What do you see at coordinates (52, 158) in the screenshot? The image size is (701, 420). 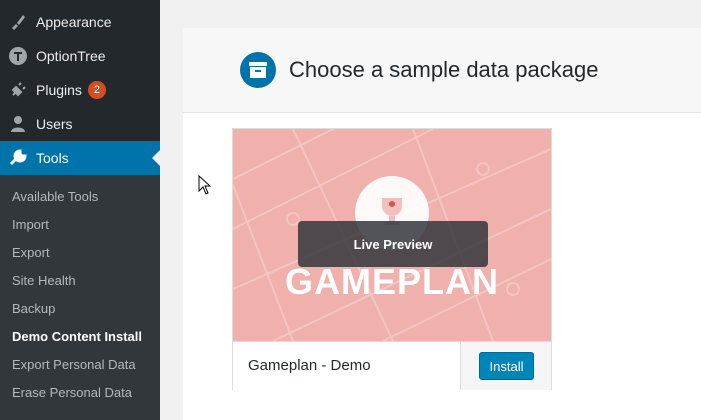 I see `menu-item-label: Tools` at bounding box center [52, 158].